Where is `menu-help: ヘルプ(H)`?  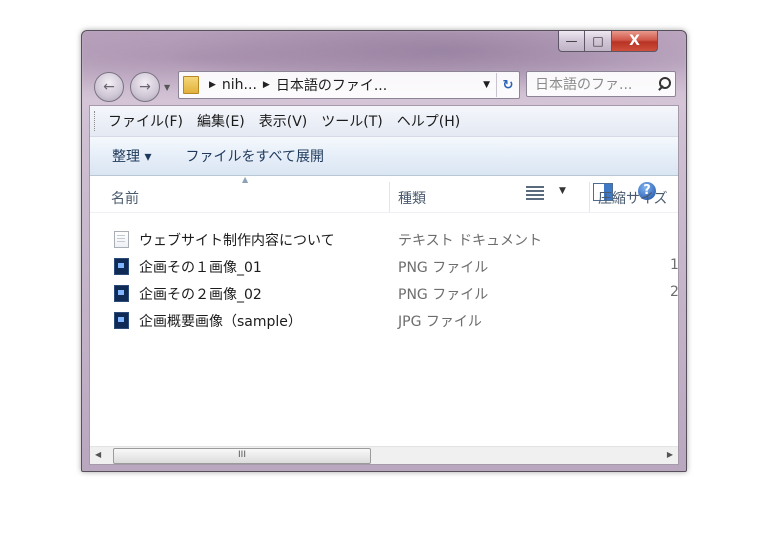
menu-help: ヘルプ(H) is located at coordinates (428, 121).